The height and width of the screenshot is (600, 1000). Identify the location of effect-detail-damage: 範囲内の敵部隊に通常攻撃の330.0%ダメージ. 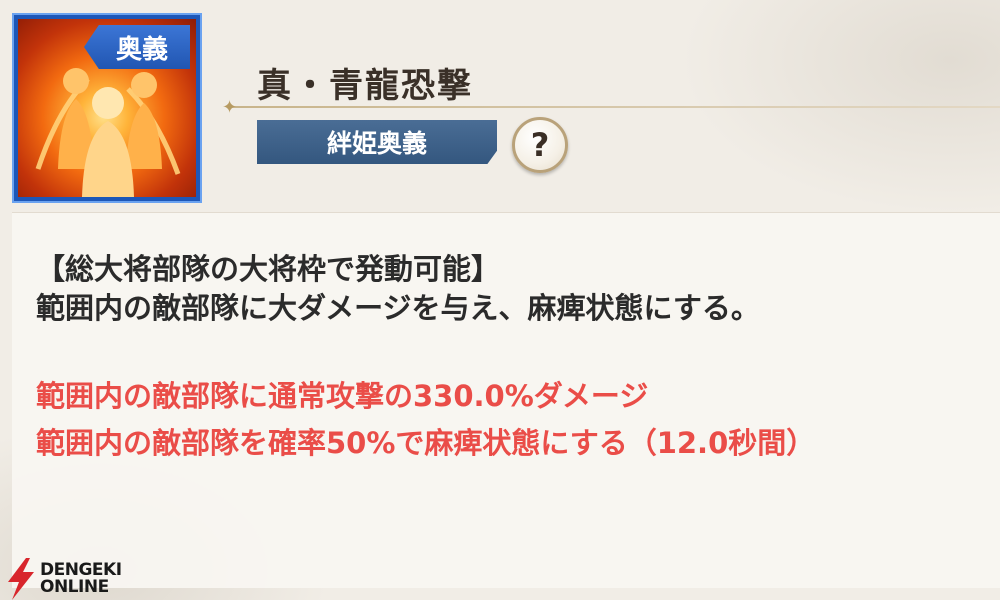
(342, 396).